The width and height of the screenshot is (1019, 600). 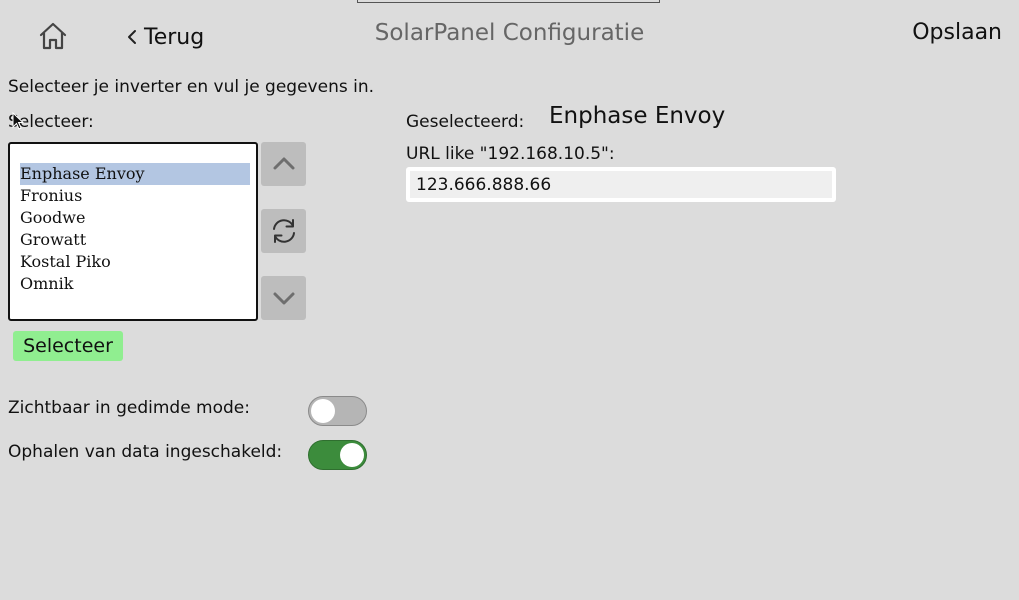 What do you see at coordinates (135, 240) in the screenshot?
I see `list-item: Growatt` at bounding box center [135, 240].